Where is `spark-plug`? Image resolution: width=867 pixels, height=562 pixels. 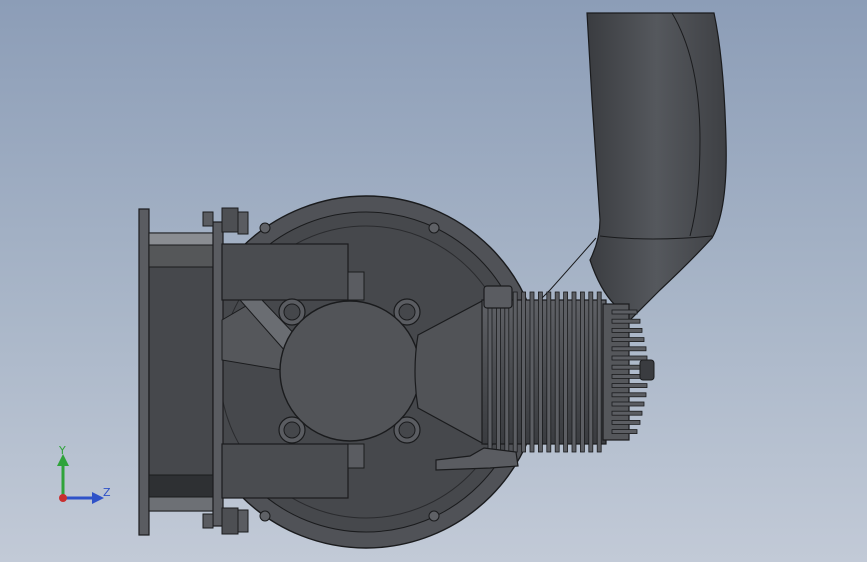 spark-plug is located at coordinates (647, 370).